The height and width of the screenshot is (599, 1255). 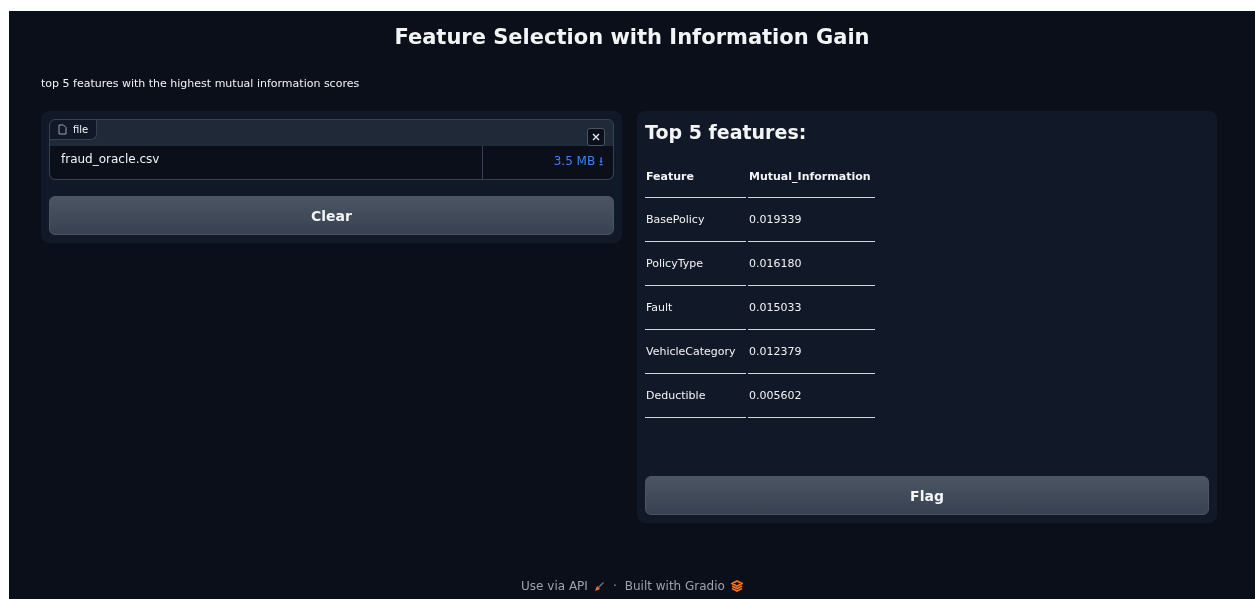 What do you see at coordinates (683, 586) in the screenshot?
I see `gradio-link: Built with Gradio` at bounding box center [683, 586].